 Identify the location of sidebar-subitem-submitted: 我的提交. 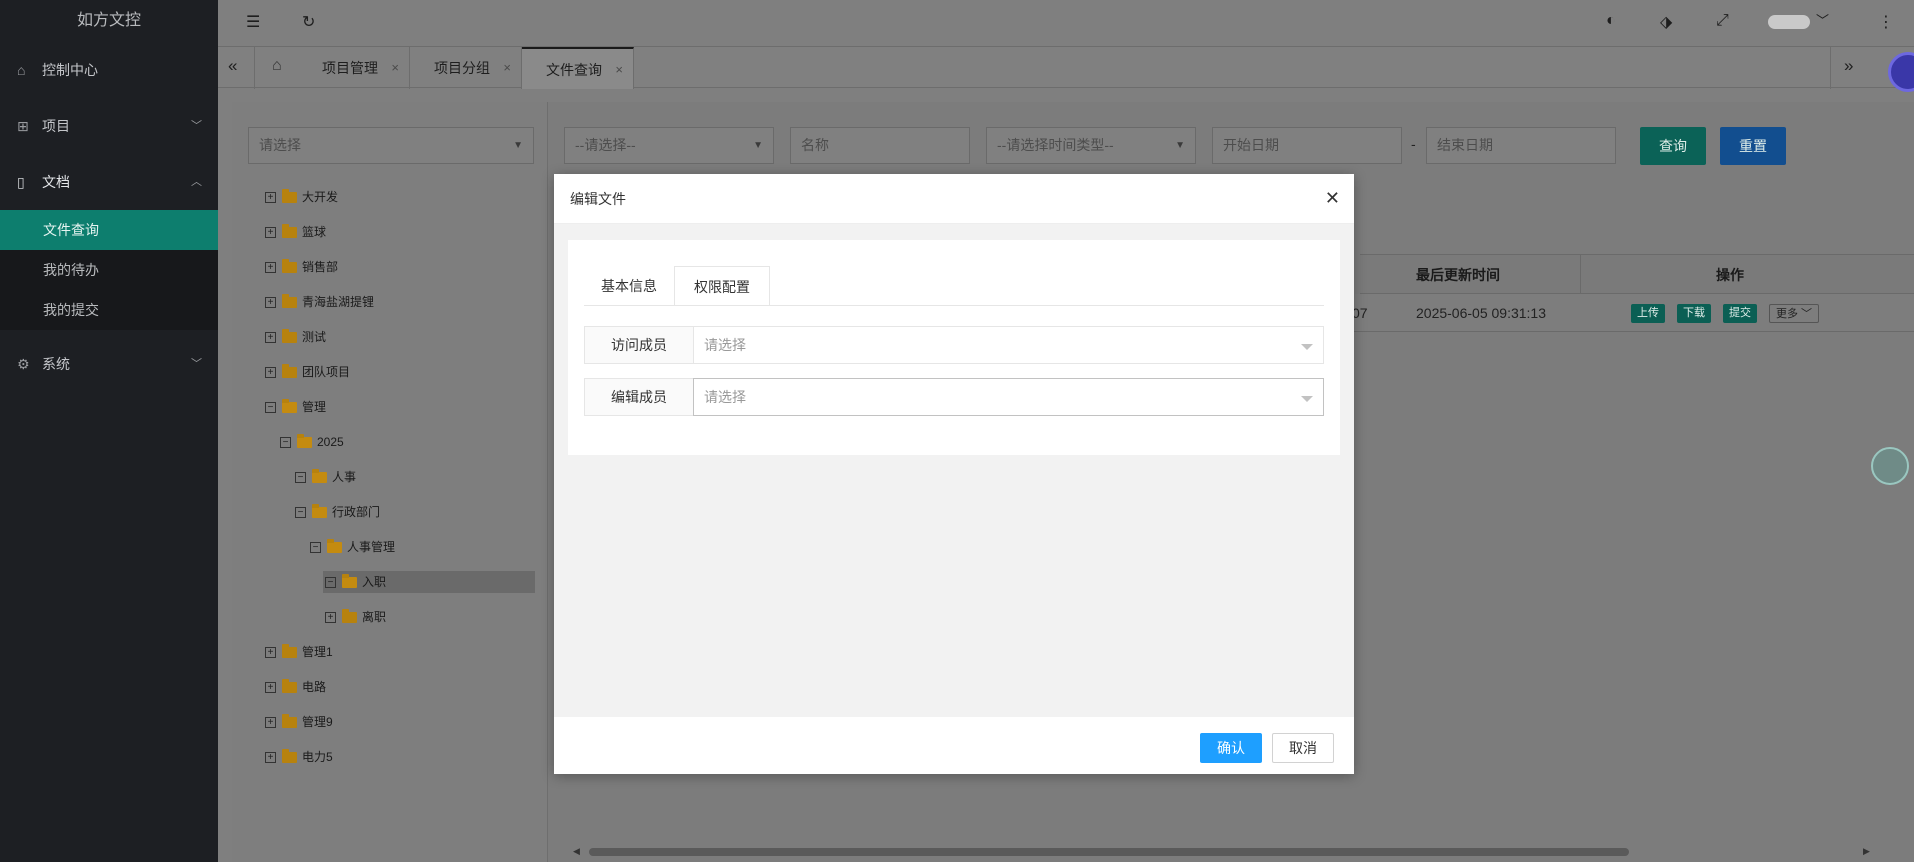
(109, 310).